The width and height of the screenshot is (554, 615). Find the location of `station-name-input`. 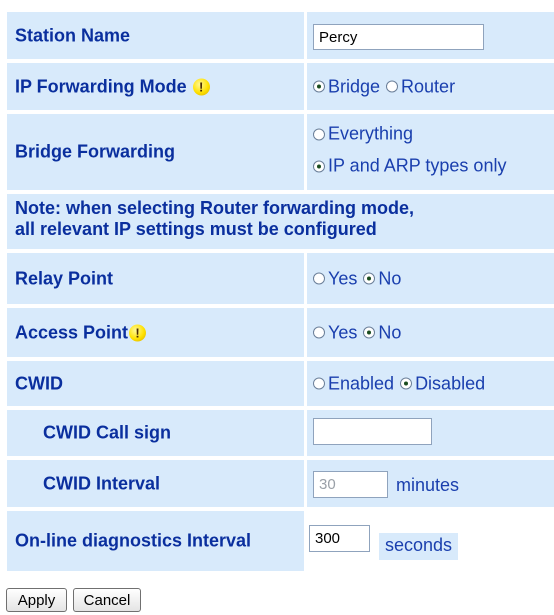

station-name-input is located at coordinates (398, 37).